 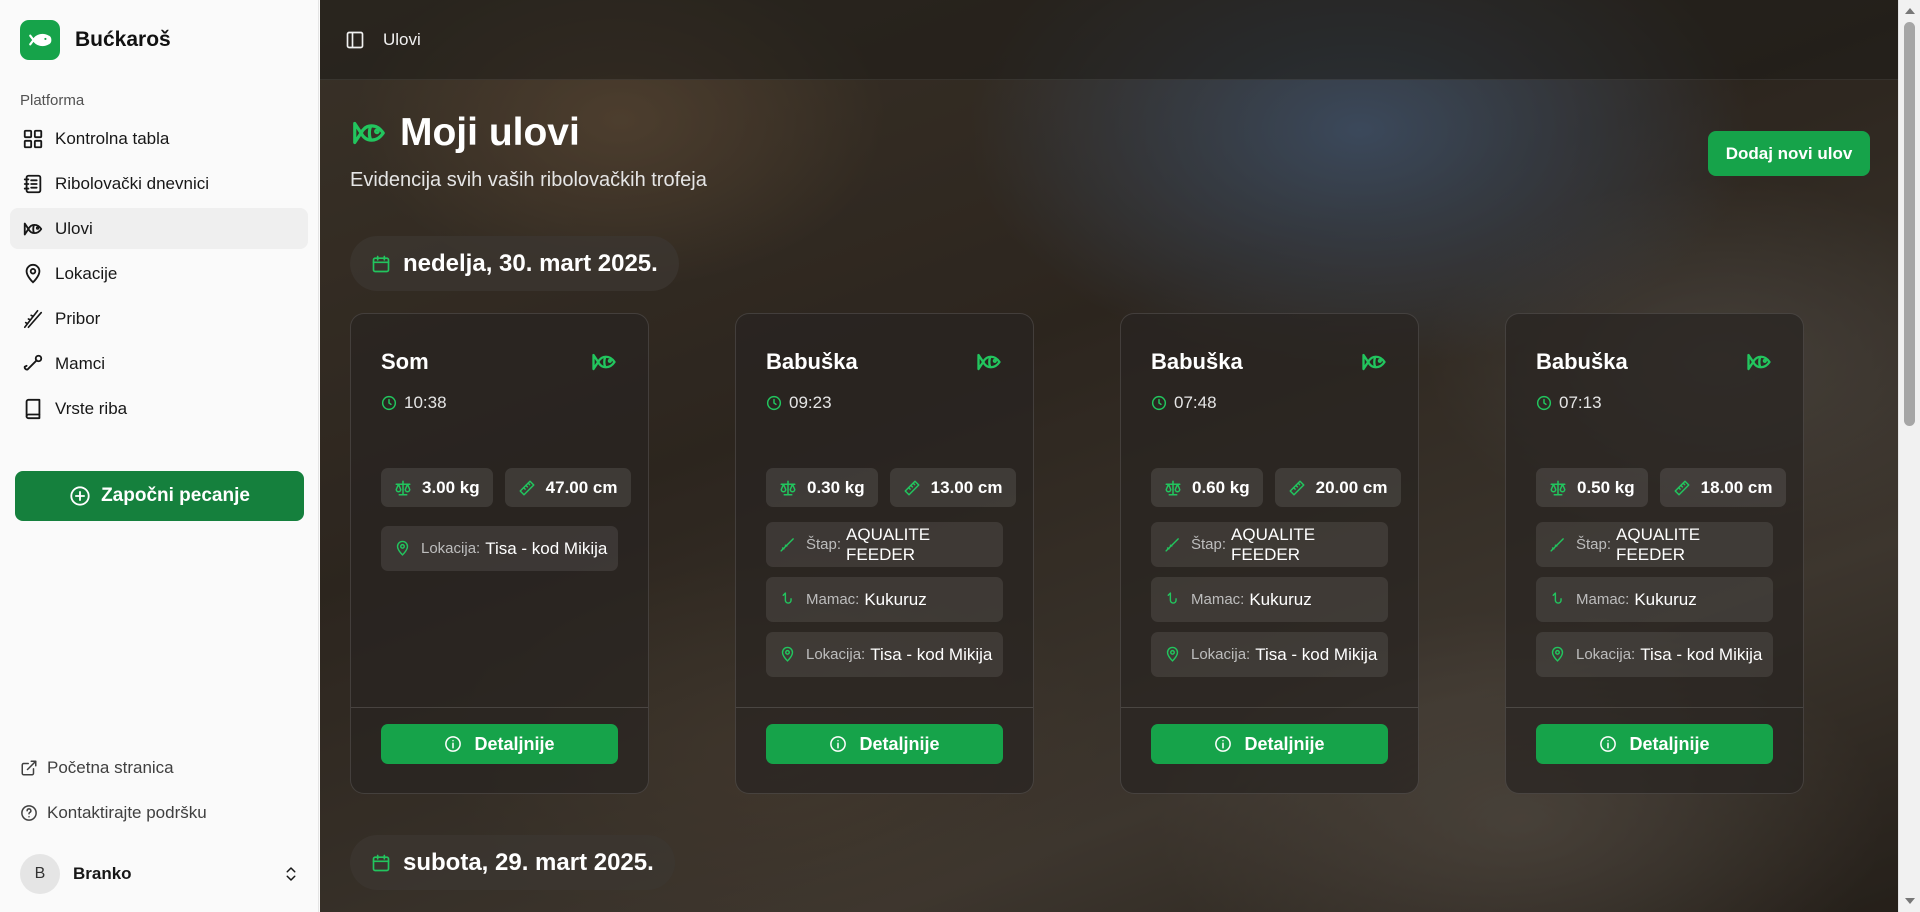 What do you see at coordinates (1909, 456) in the screenshot?
I see `page-scrollbar` at bounding box center [1909, 456].